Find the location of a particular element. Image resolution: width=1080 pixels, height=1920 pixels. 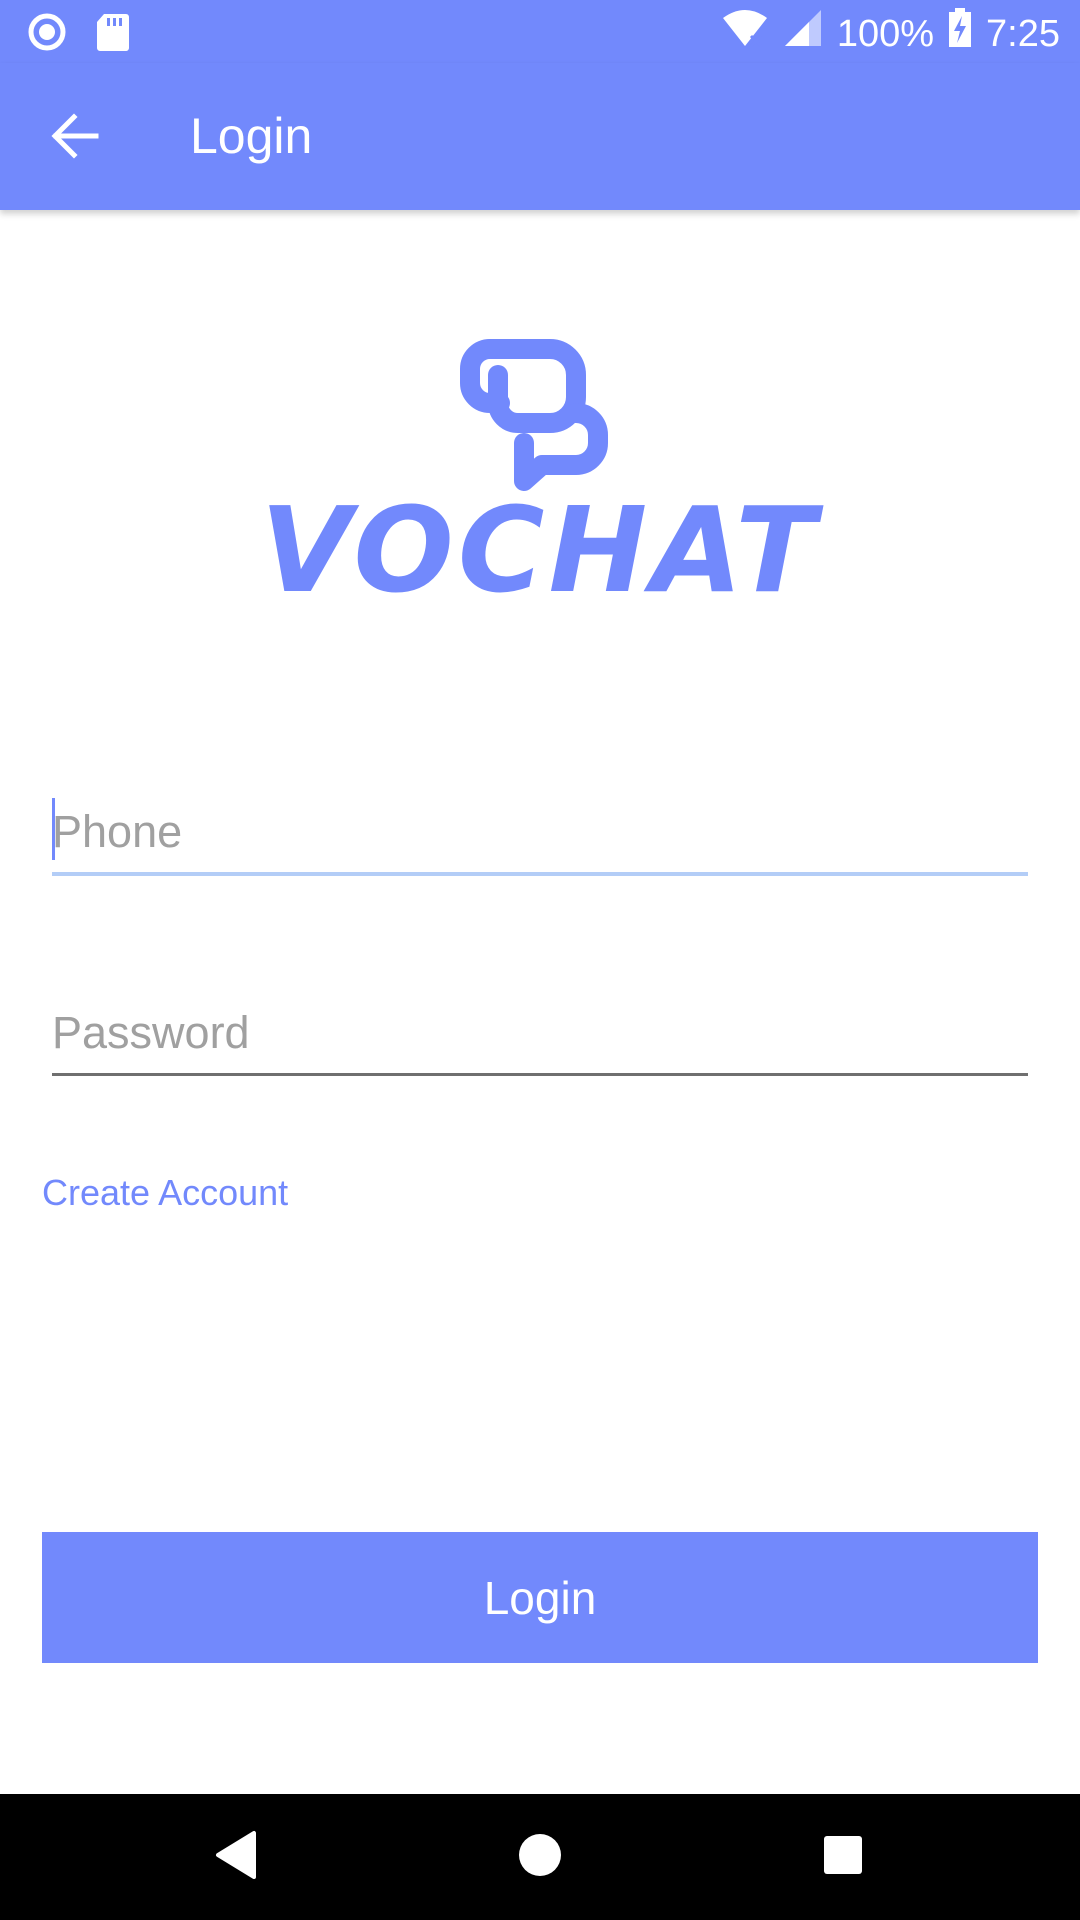

app-logo: VOCHAT is located at coordinates (540, 475).